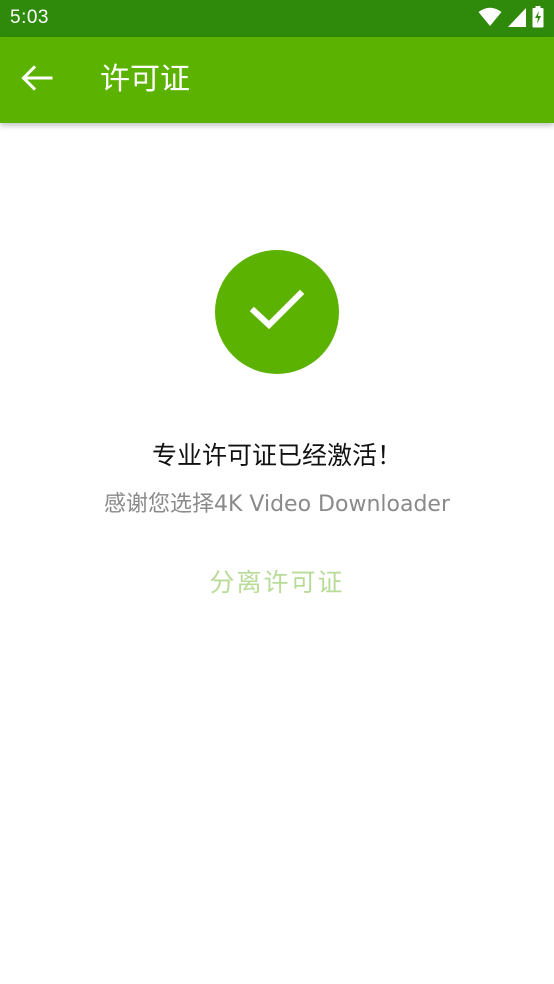  What do you see at coordinates (490, 19) in the screenshot?
I see `wifi-icon` at bounding box center [490, 19].